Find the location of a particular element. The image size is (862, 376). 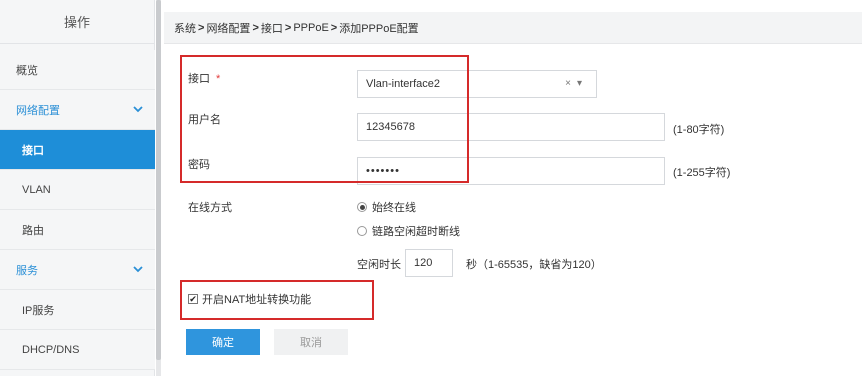

sidebar-item-label: 服务 is located at coordinates (27, 270).